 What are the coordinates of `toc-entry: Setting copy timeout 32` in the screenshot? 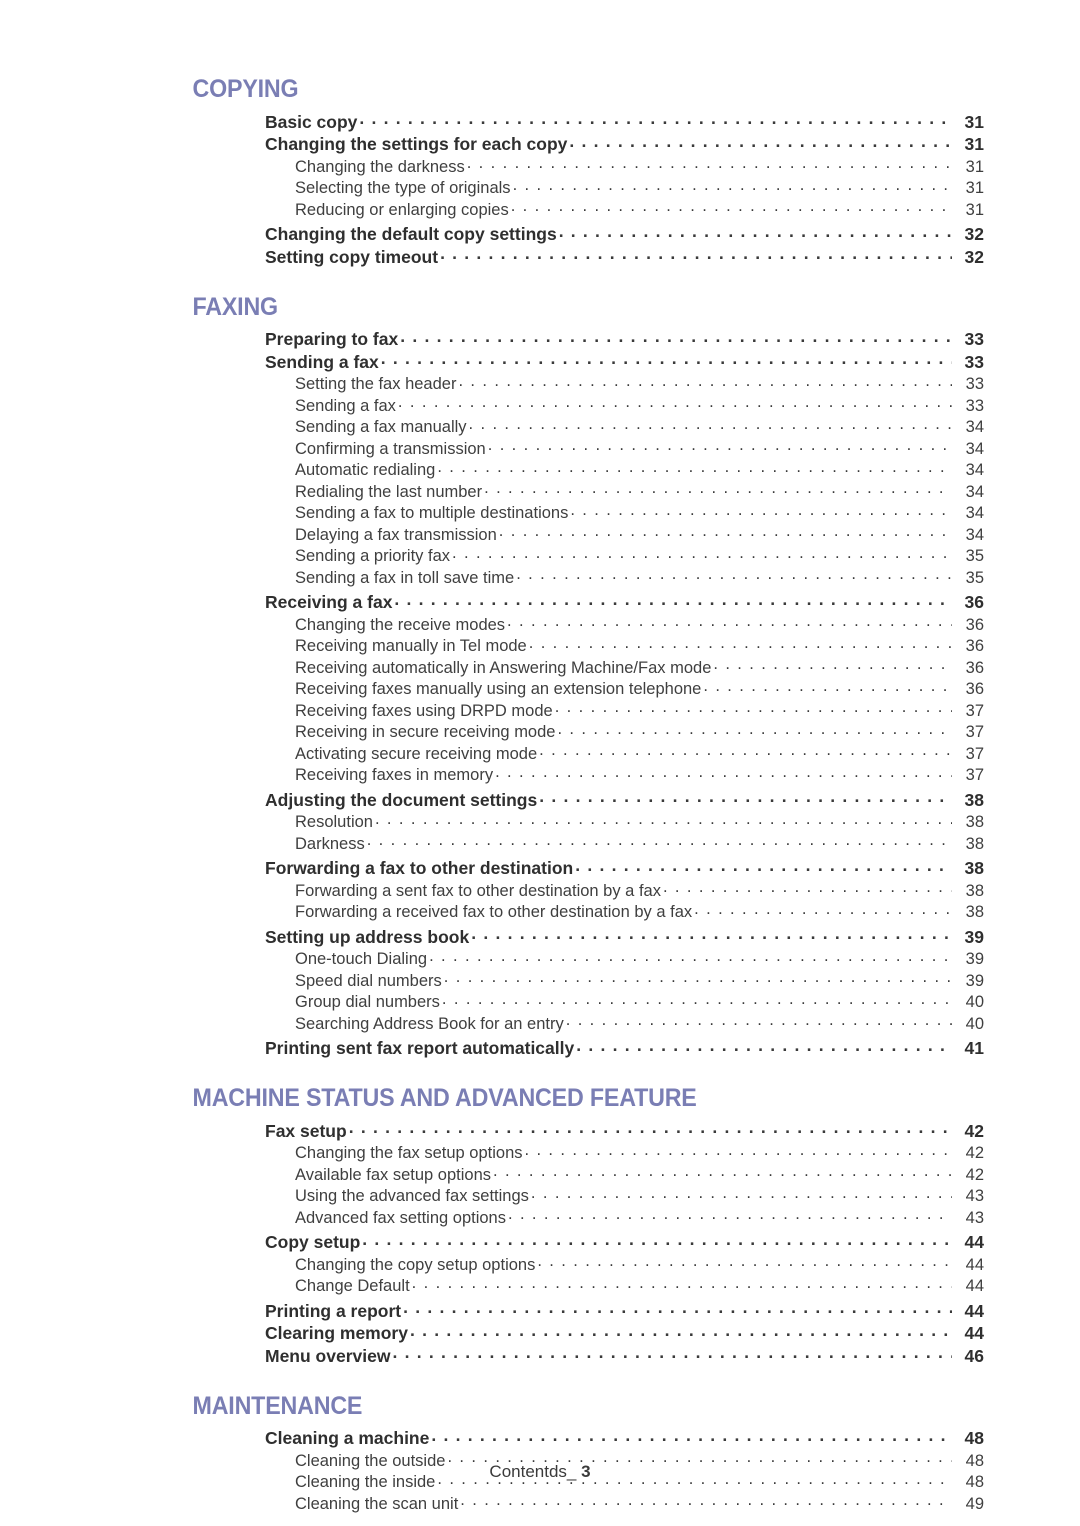 It's located at (540, 256).